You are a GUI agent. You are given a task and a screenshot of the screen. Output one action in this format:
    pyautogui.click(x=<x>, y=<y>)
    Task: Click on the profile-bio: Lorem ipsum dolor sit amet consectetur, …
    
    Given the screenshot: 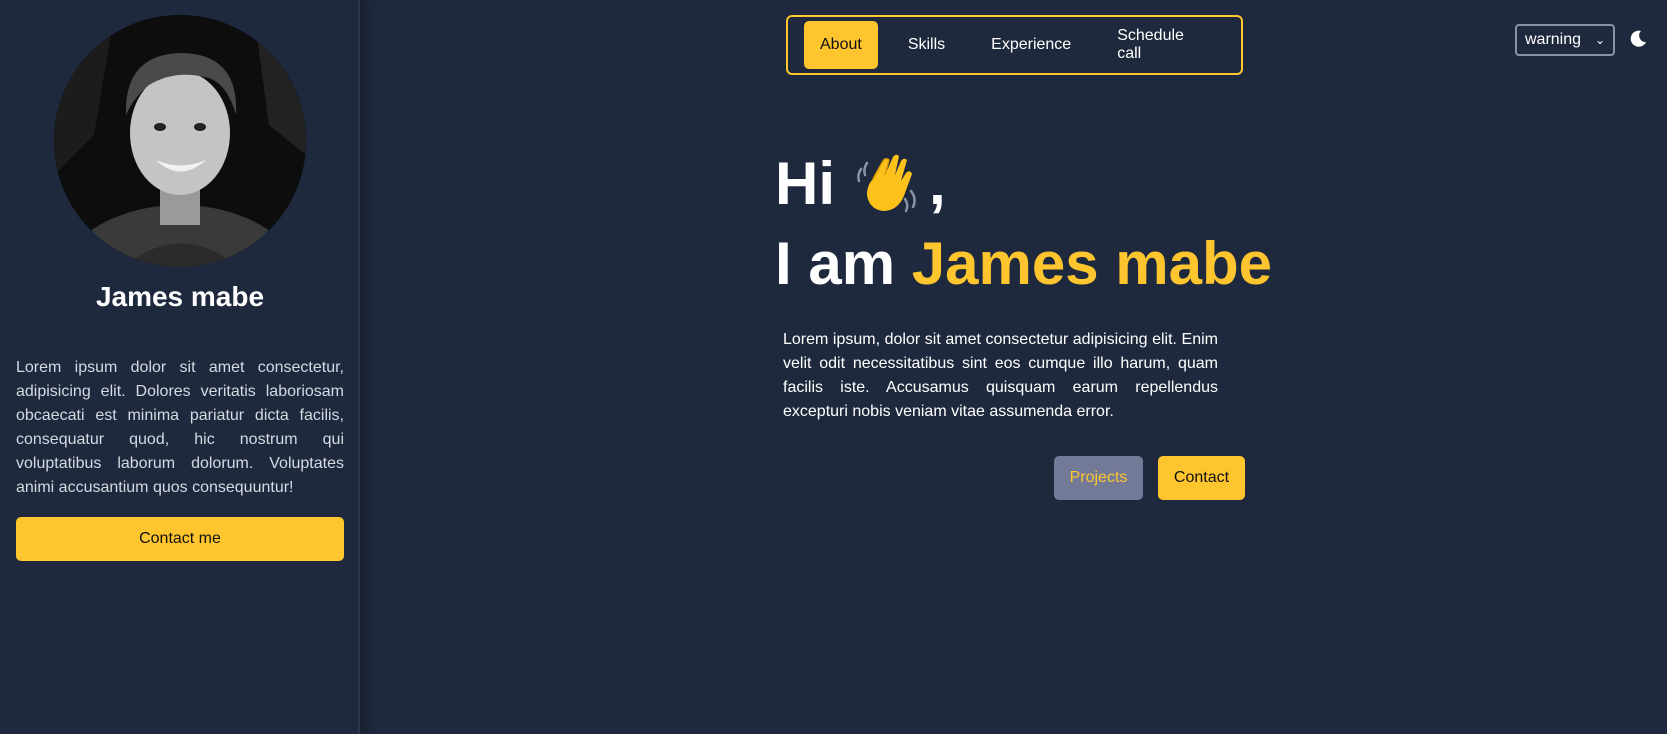 What is the action you would take?
    pyautogui.click(x=180, y=427)
    